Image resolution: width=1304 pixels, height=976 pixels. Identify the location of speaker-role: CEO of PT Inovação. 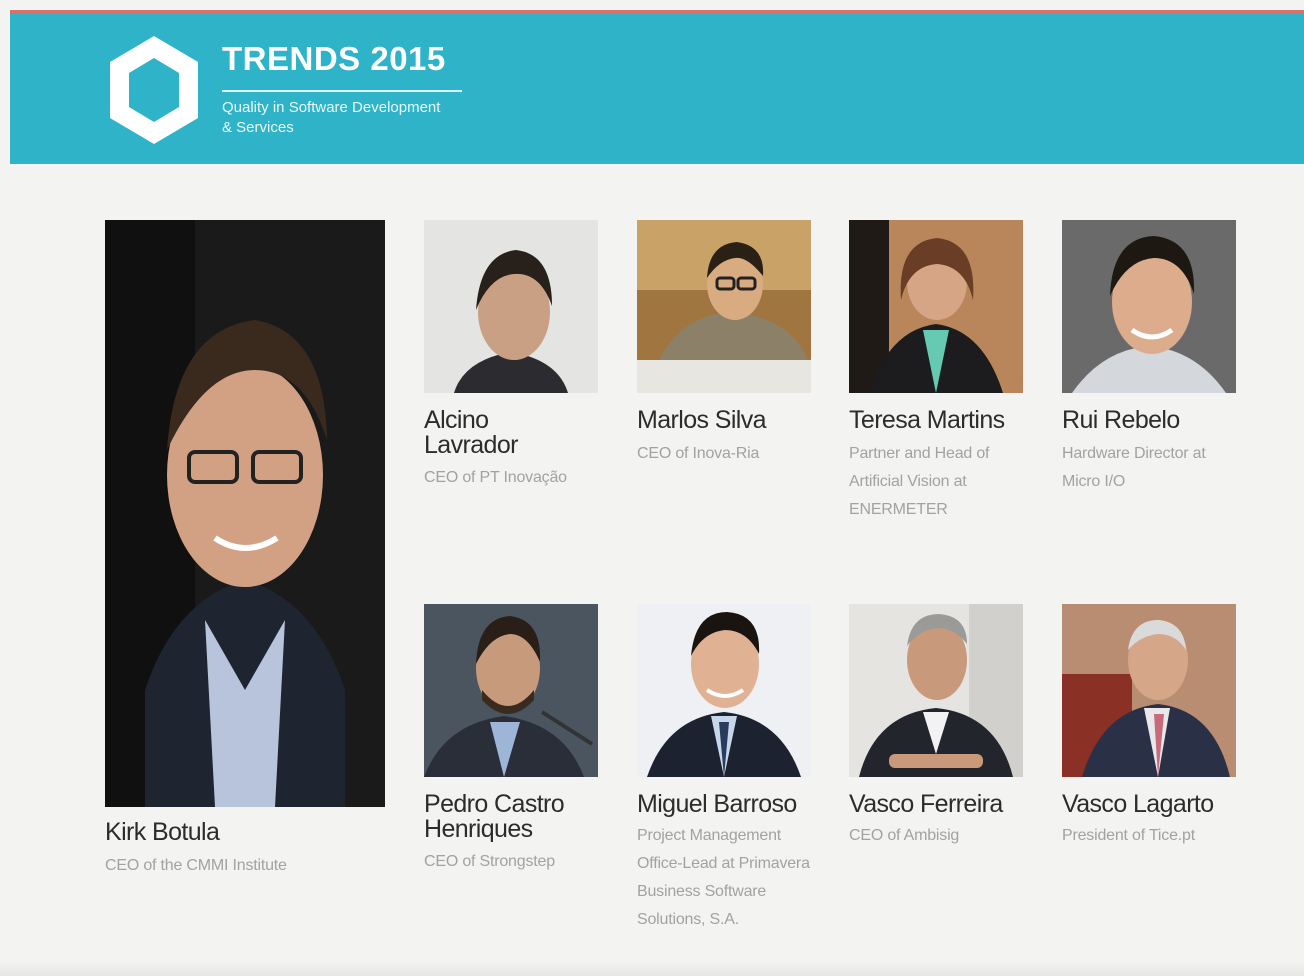
(495, 477).